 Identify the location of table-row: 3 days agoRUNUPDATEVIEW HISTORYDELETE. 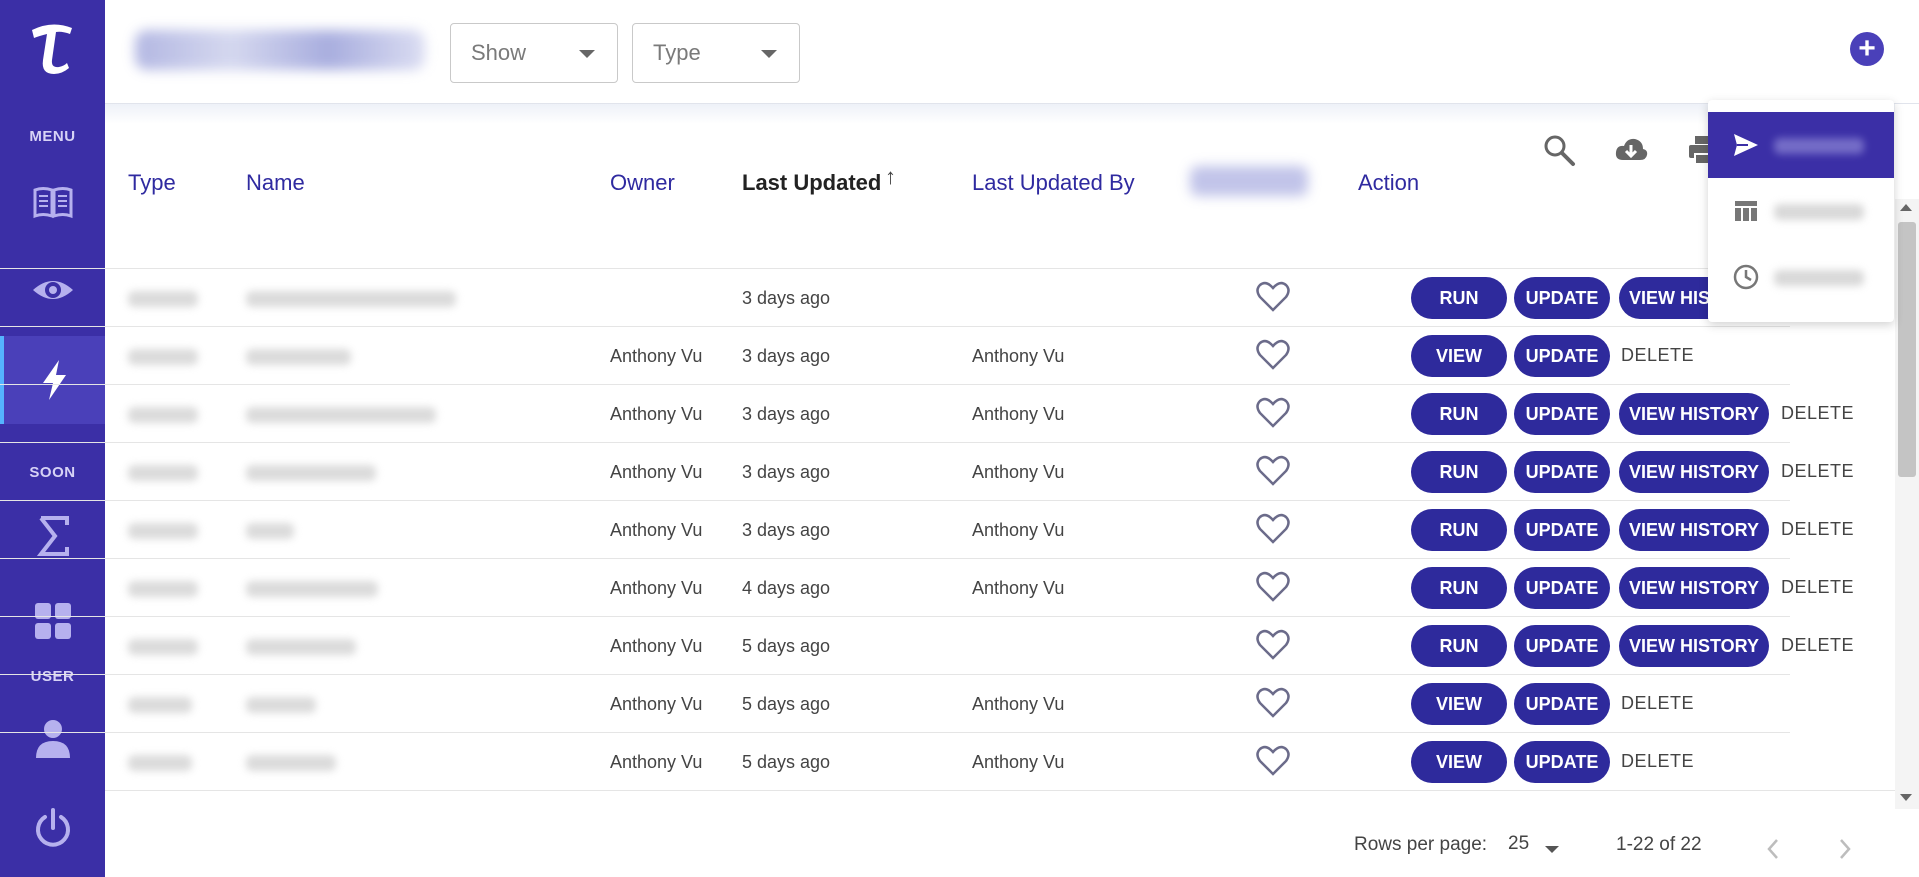
(927, 297).